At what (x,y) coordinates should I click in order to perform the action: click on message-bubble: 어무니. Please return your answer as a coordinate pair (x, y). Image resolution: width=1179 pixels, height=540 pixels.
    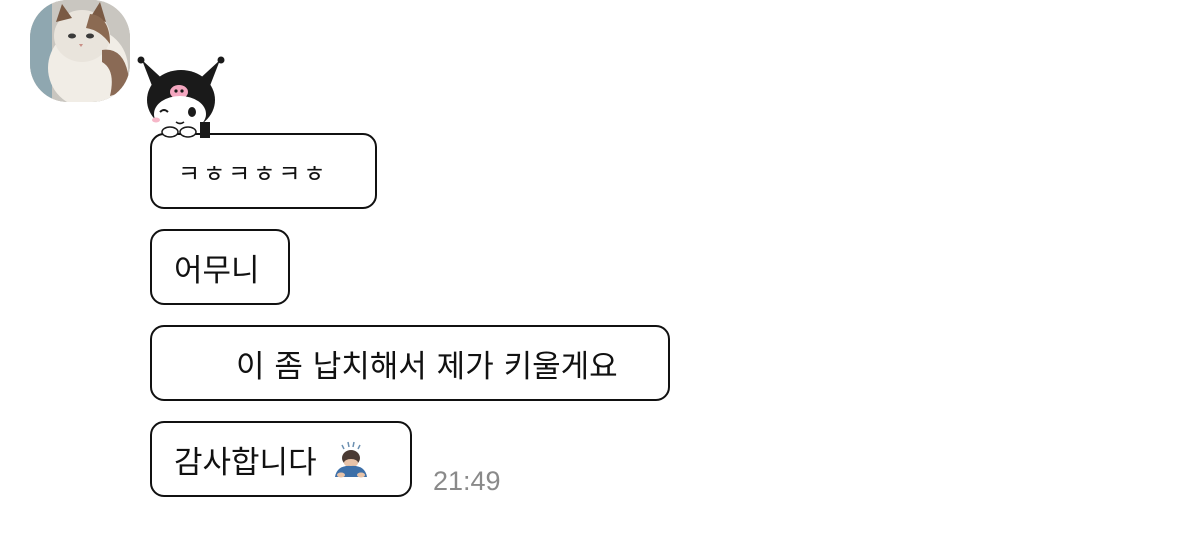
    Looking at the image, I should click on (220, 267).